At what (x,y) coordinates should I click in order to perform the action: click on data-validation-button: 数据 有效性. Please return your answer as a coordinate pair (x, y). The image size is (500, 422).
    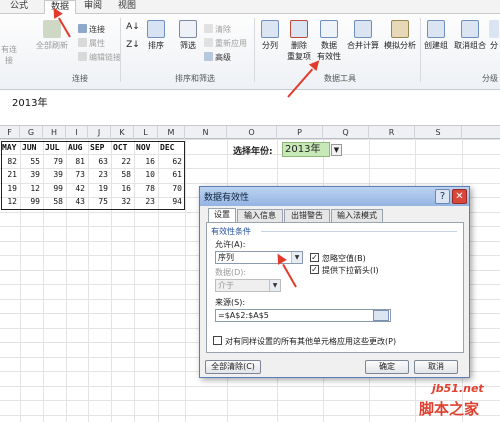
    Looking at the image, I should click on (329, 41).